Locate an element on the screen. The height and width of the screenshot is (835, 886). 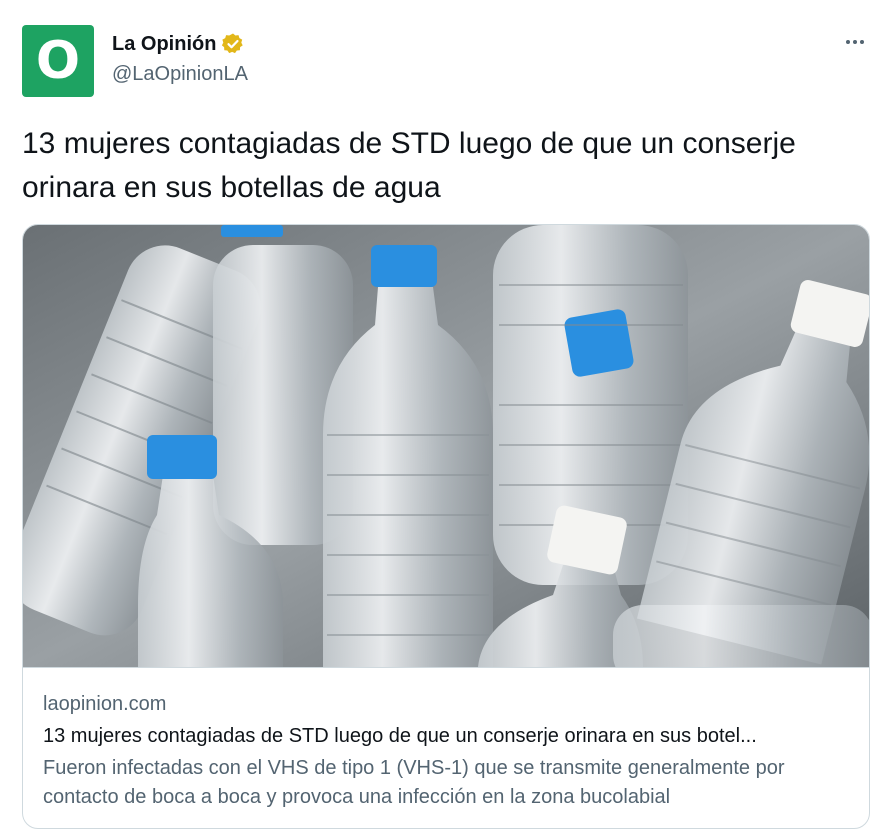
author-block: La Opinión @LaOpinionLA is located at coordinates (180, 58).